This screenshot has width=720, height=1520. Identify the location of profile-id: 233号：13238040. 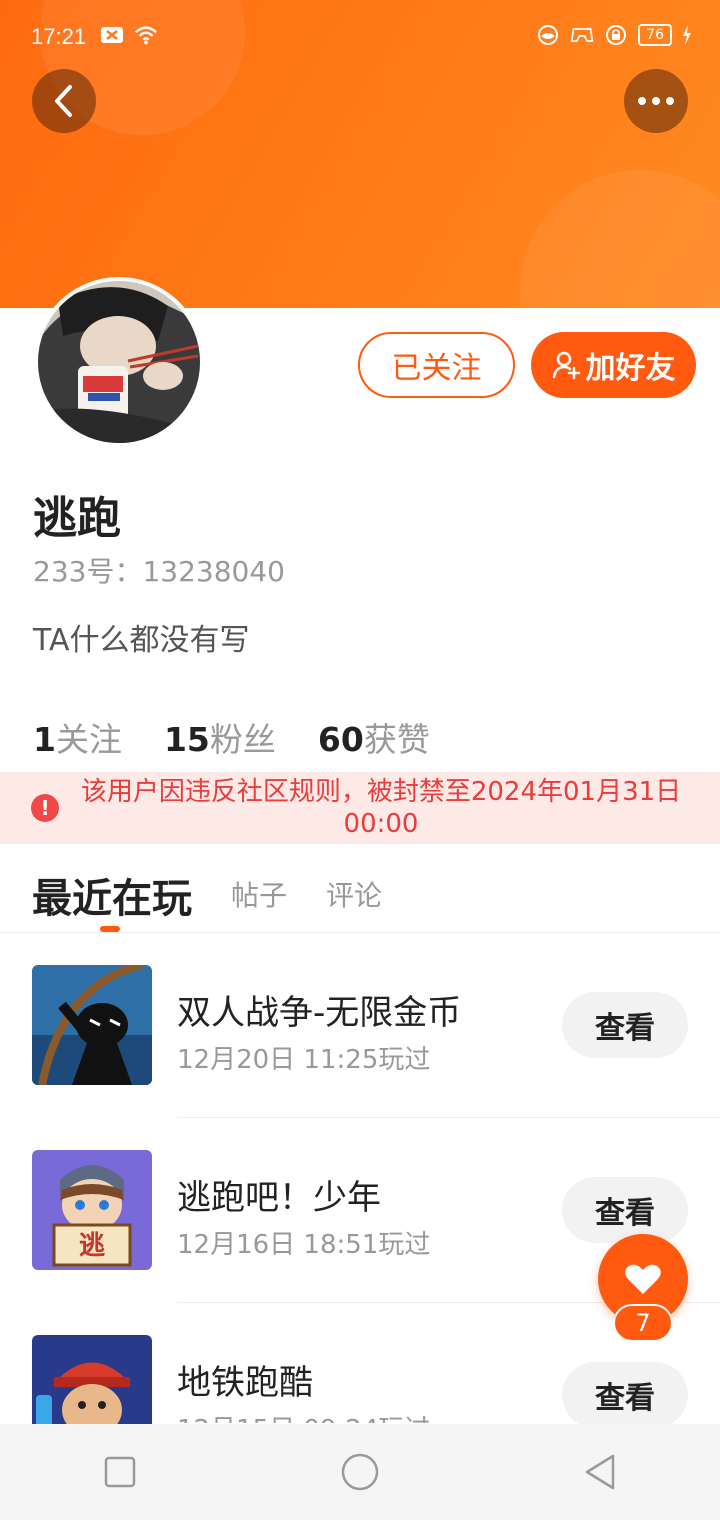
(159, 571).